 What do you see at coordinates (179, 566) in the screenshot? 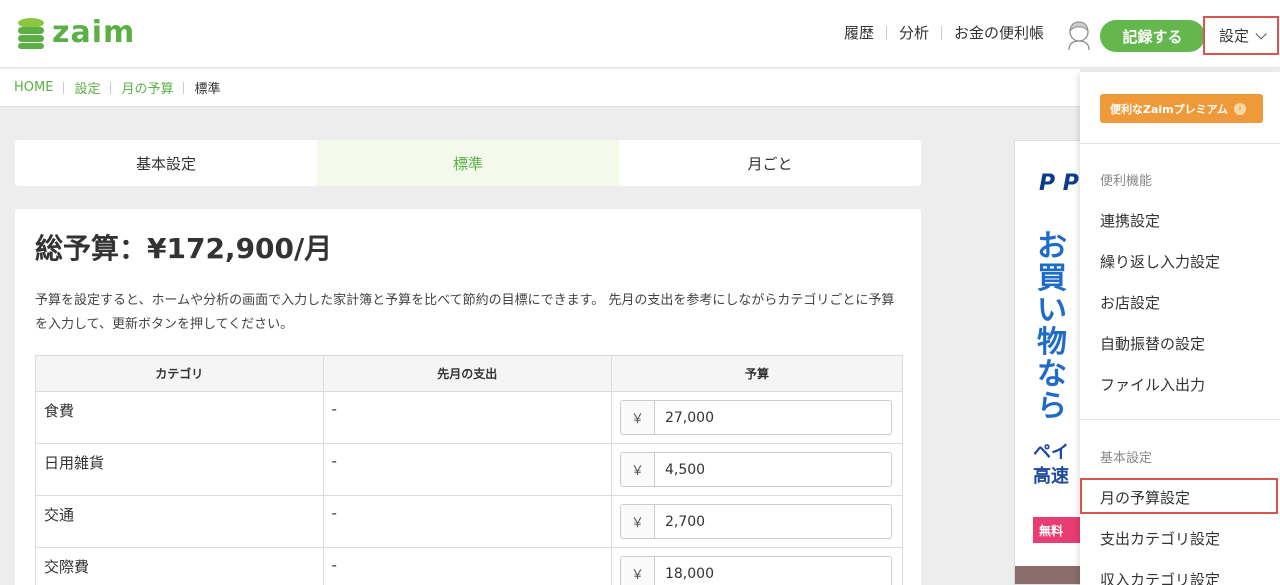
I see `category-name: 交際費` at bounding box center [179, 566].